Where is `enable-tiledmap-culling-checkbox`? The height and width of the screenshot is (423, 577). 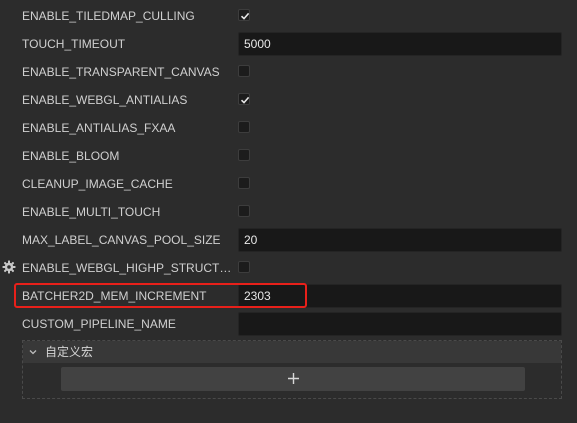
enable-tiledmap-culling-checkbox is located at coordinates (244, 15).